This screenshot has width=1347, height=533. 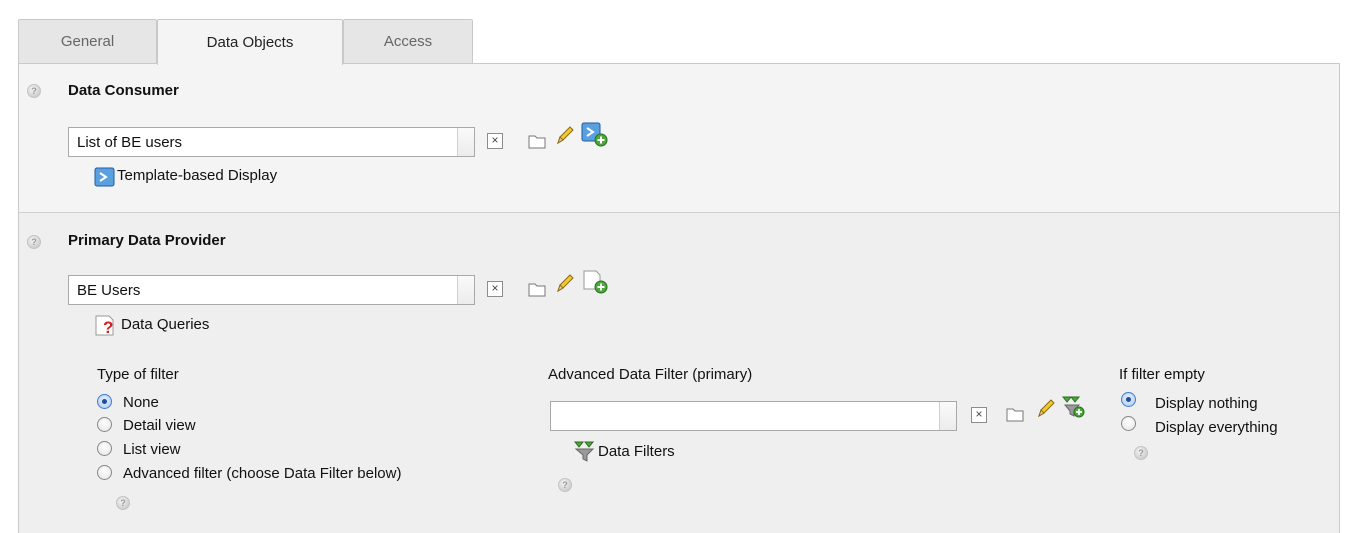 What do you see at coordinates (147, 240) in the screenshot?
I see `primary-data-provider-title: Primary Data Provider` at bounding box center [147, 240].